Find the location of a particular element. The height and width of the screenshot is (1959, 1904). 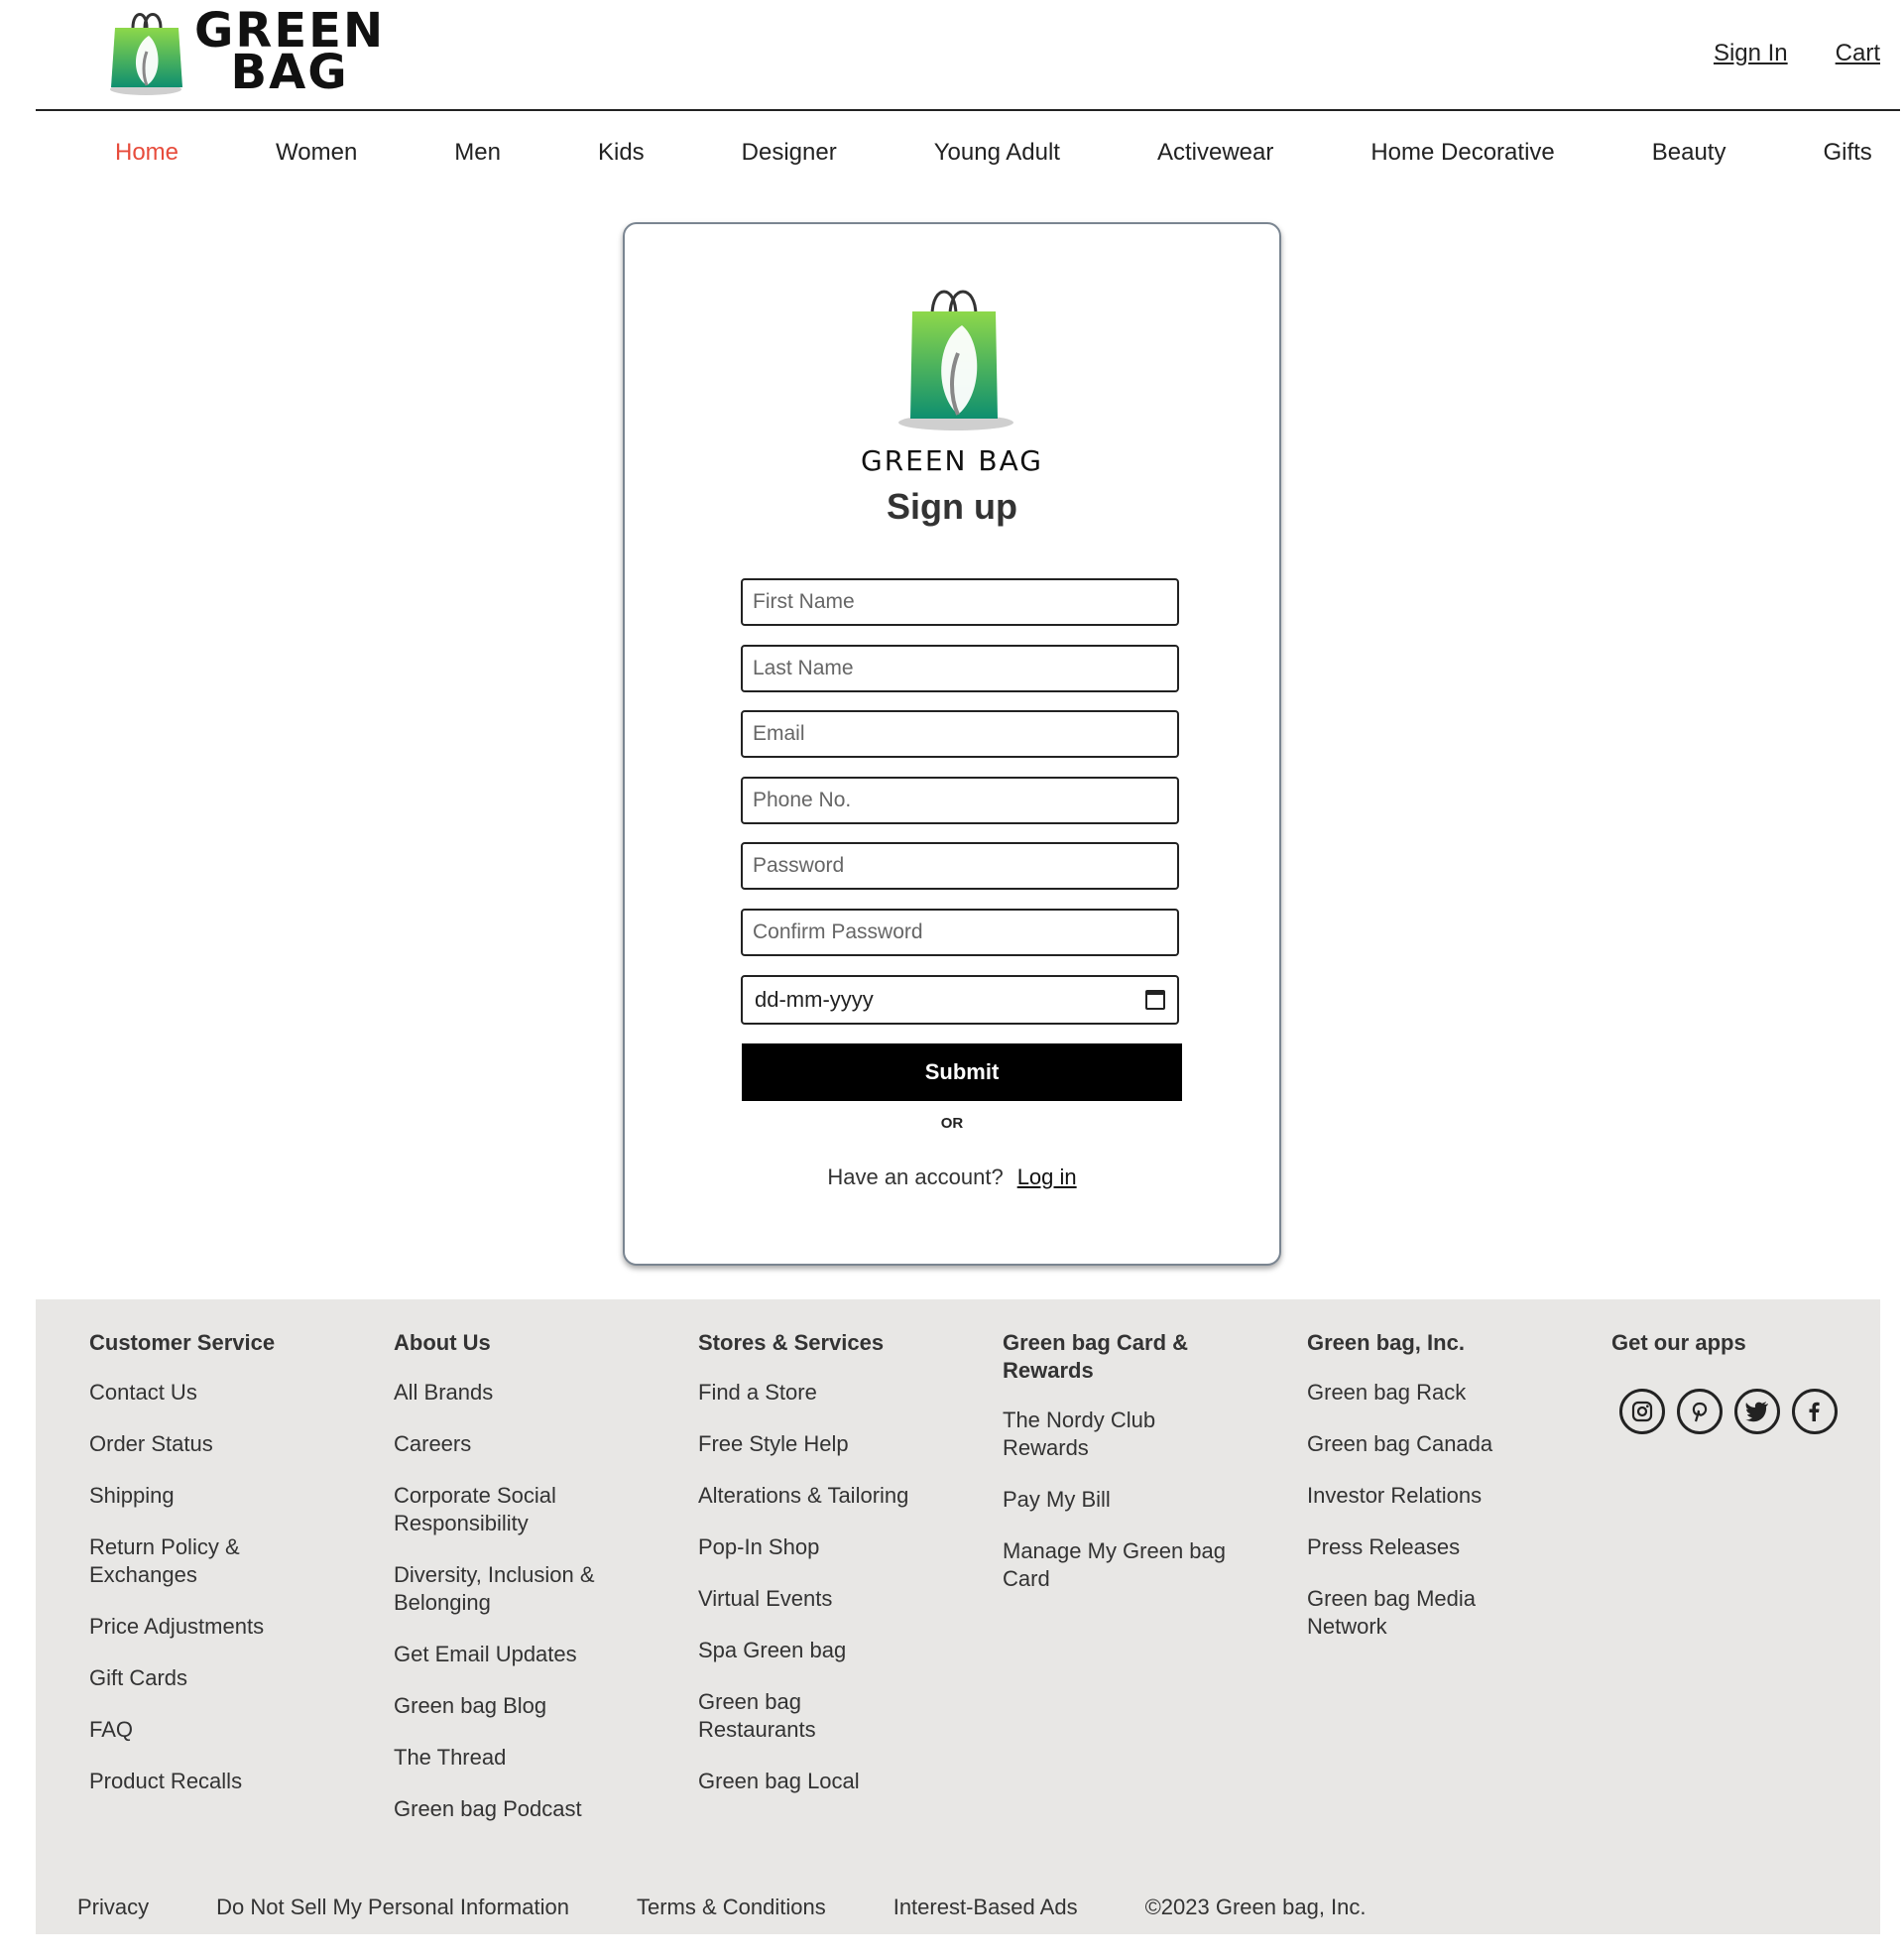

footer-link: Free Style Help is located at coordinates (812, 1444).